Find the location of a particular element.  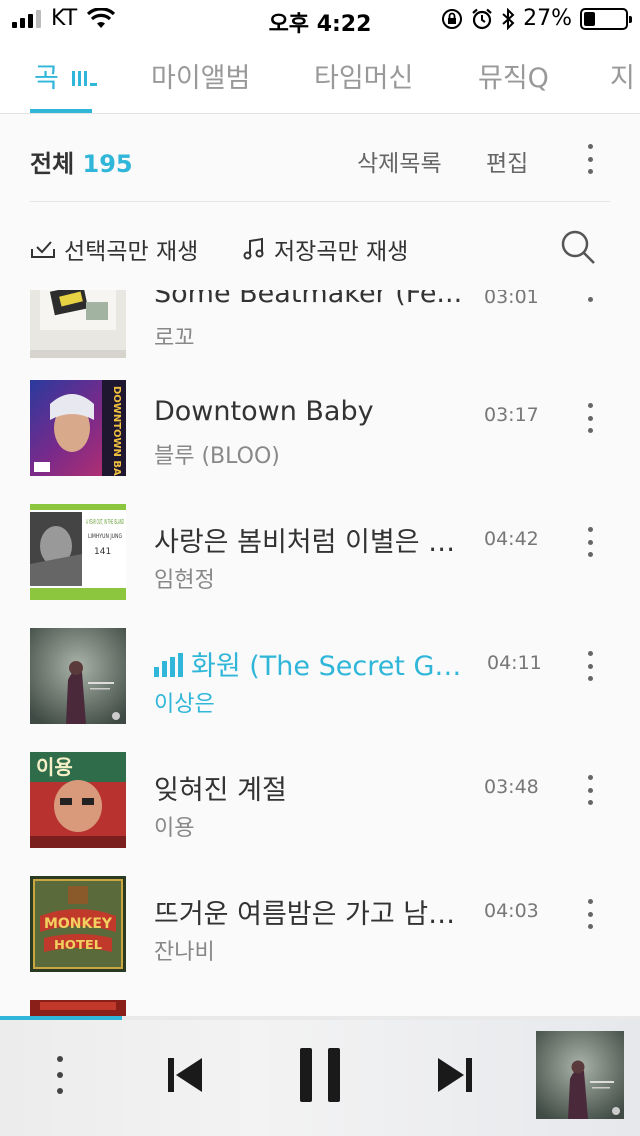

album-art: MONKEY HOTEL is located at coordinates (78, 924).